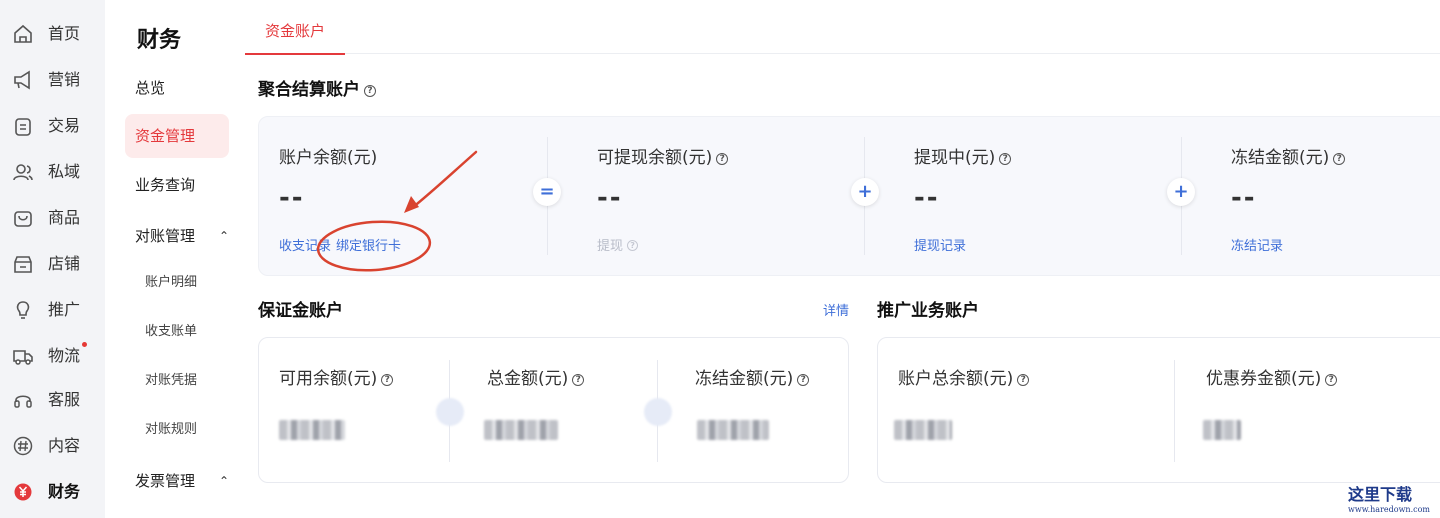  What do you see at coordinates (727, 196) in the screenshot?
I see `withdrawable-cell: 可提现余额(元)? -- 提现?` at bounding box center [727, 196].